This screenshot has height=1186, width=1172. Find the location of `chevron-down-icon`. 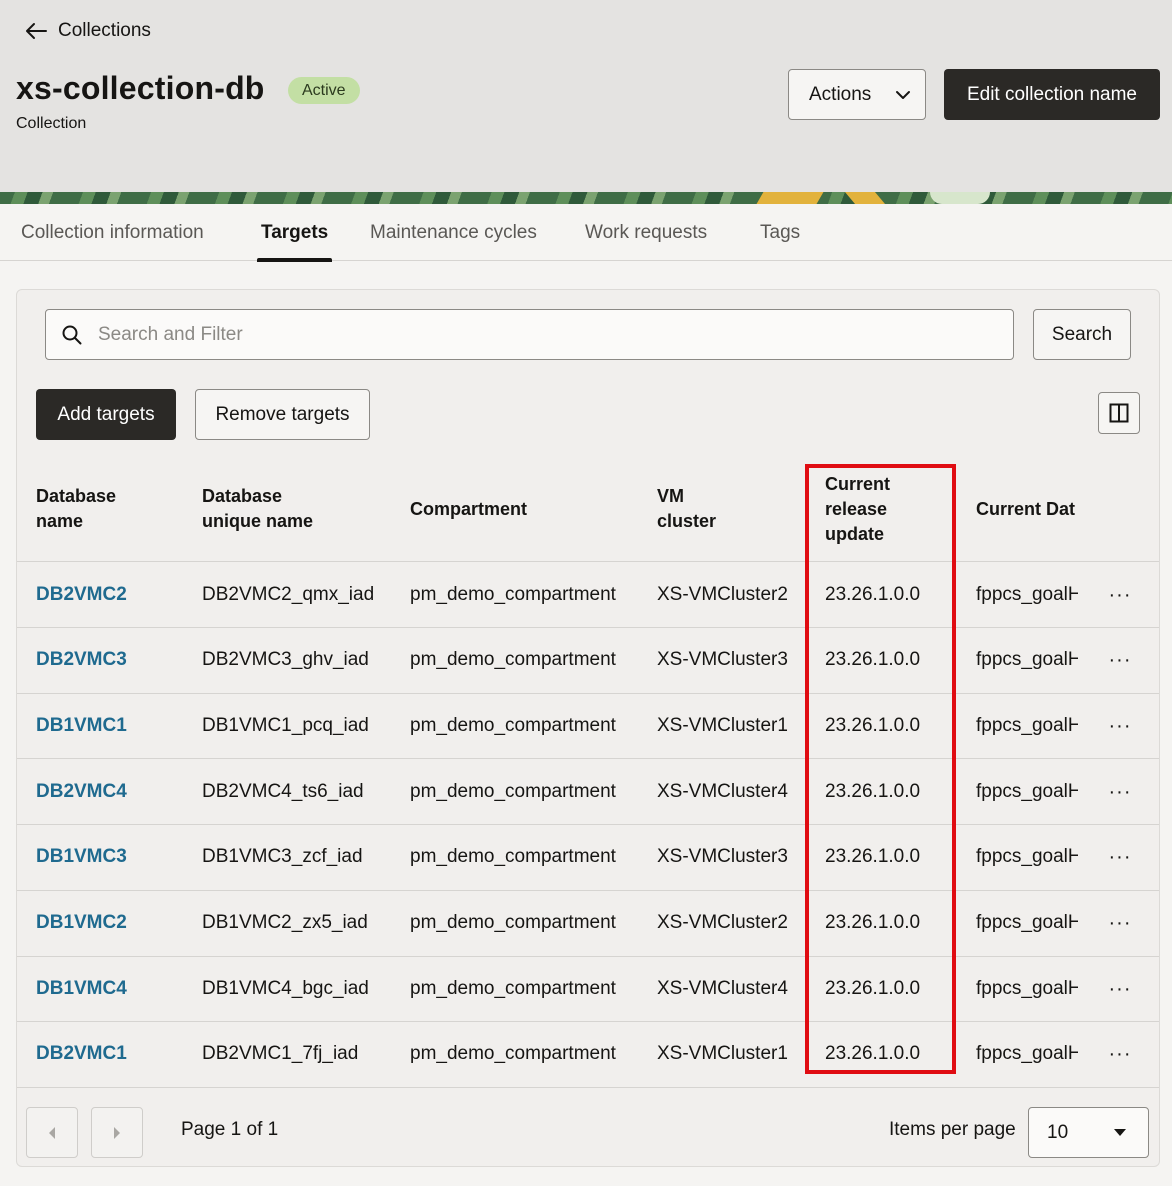

chevron-down-icon is located at coordinates (903, 94).